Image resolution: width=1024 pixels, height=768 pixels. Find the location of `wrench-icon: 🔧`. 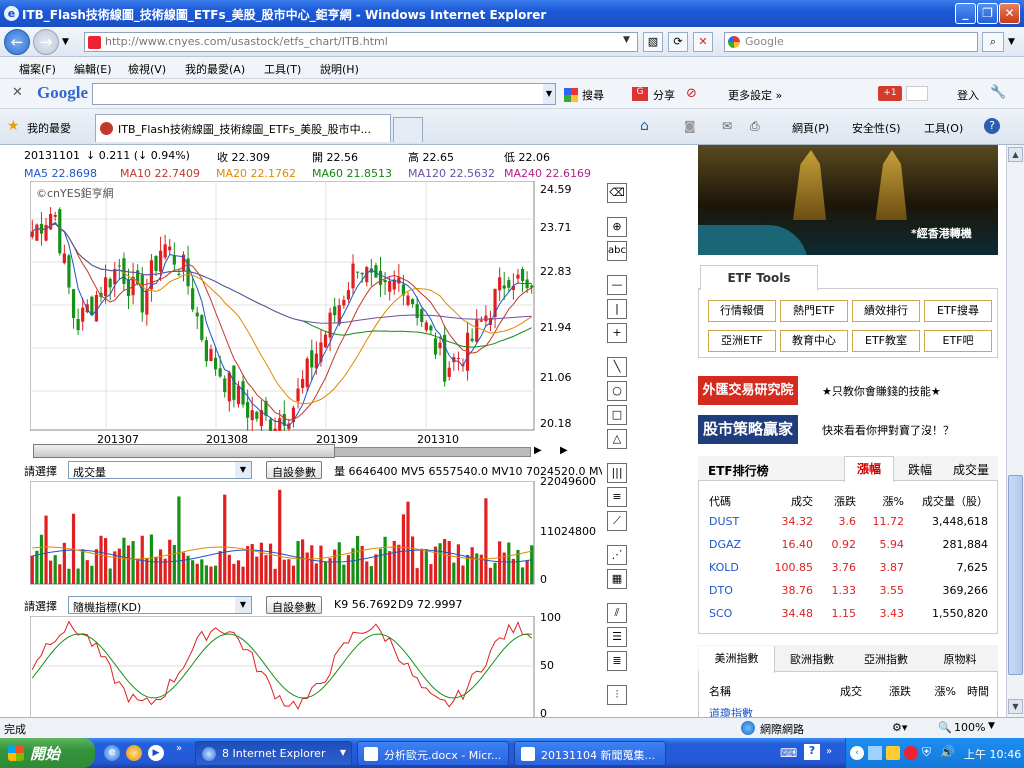

wrench-icon: 🔧 is located at coordinates (998, 92).